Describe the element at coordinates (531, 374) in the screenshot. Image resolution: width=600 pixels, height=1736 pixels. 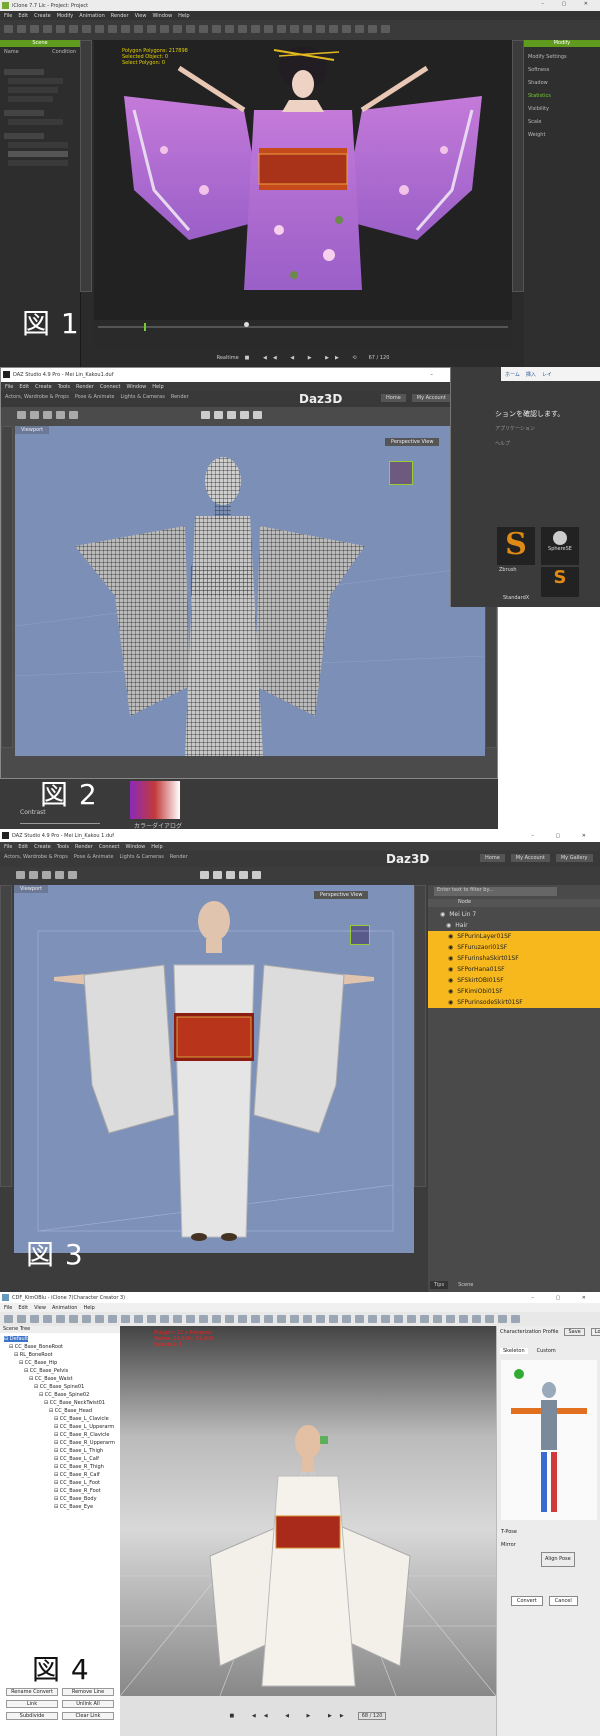
I see `office-tab-1: 挿入` at that location.